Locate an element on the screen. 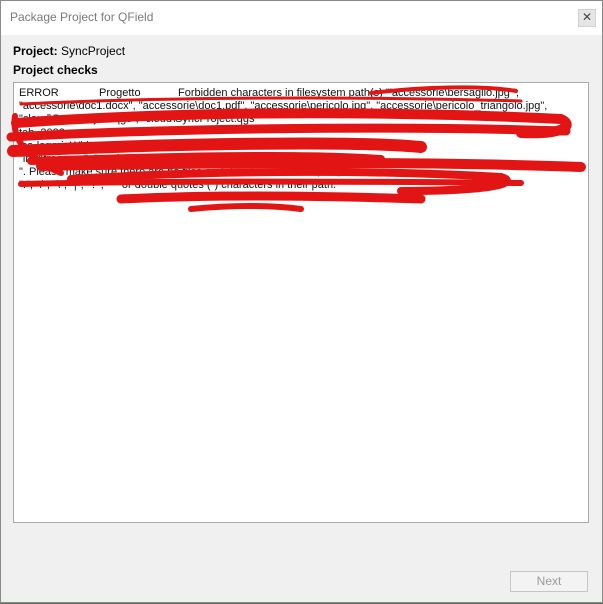 The height and width of the screenshot is (604, 603). project-row: Project: SyncProject is located at coordinates (69, 51).